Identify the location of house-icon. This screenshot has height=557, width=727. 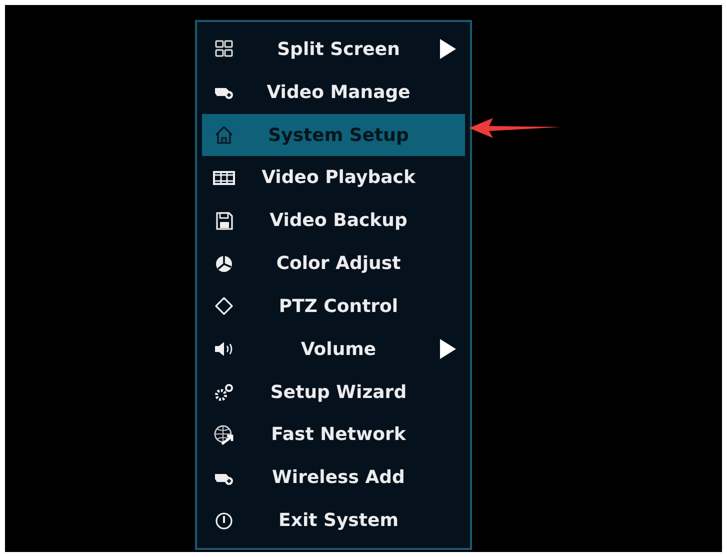
(224, 135).